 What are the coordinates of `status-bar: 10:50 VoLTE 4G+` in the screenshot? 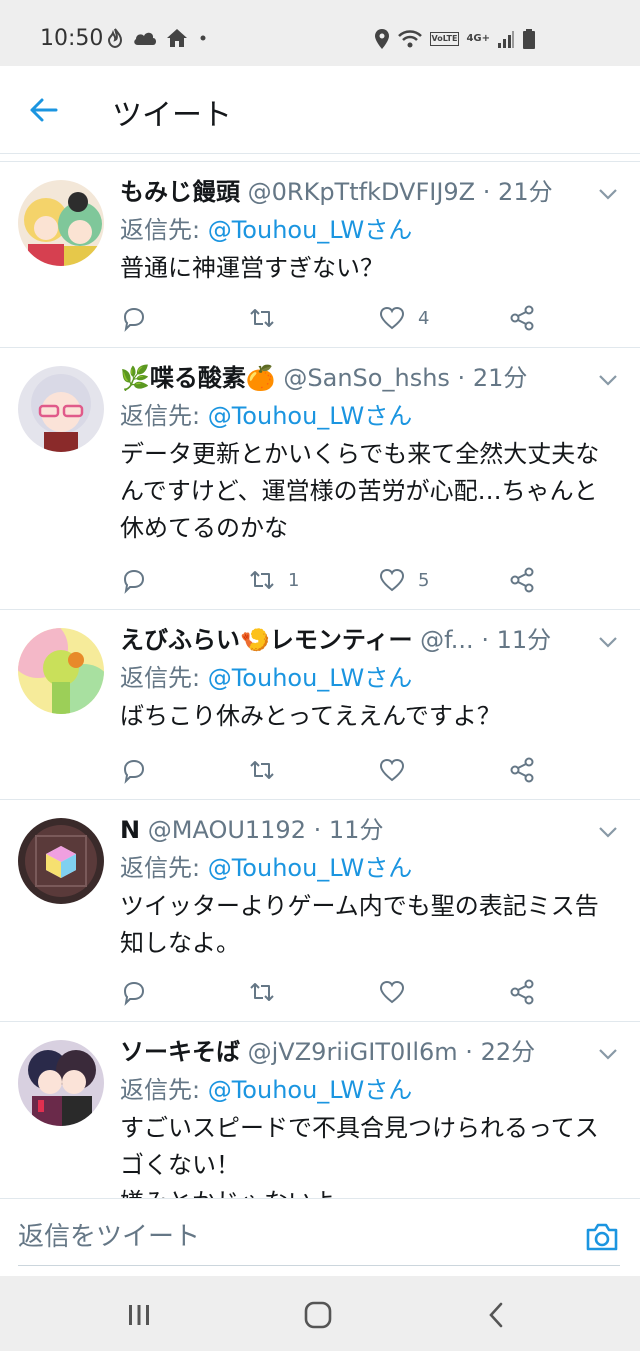 It's located at (320, 33).